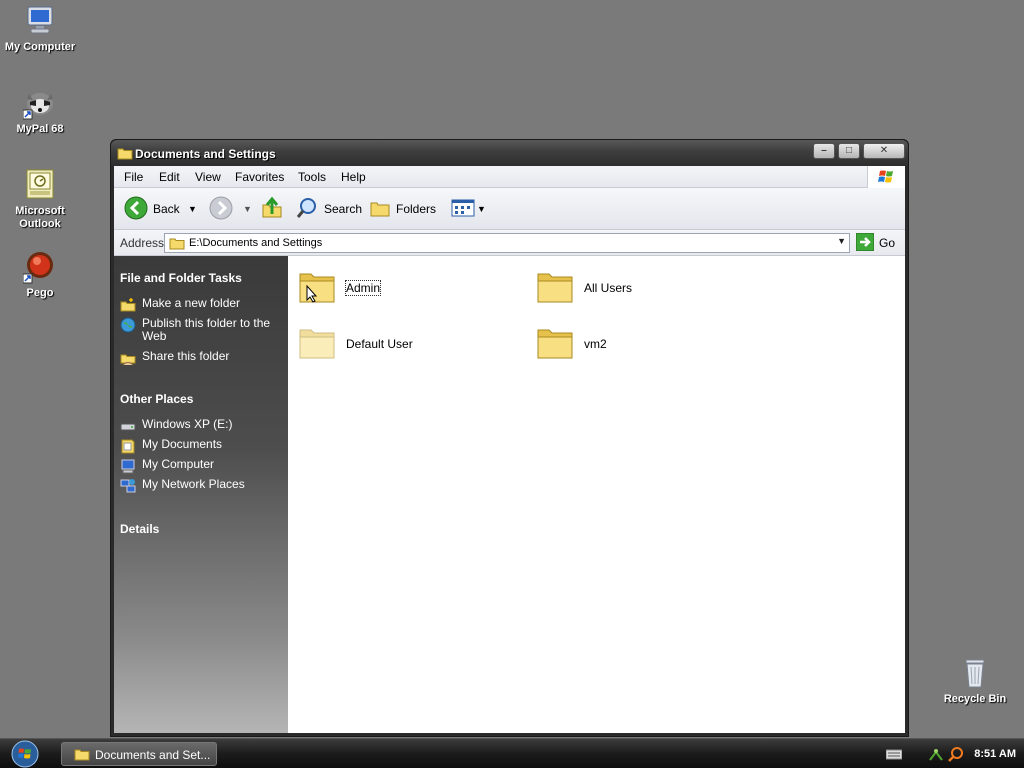 The height and width of the screenshot is (768, 1024). What do you see at coordinates (247, 209) in the screenshot?
I see `forward-dropdown-icon: ▼` at bounding box center [247, 209].